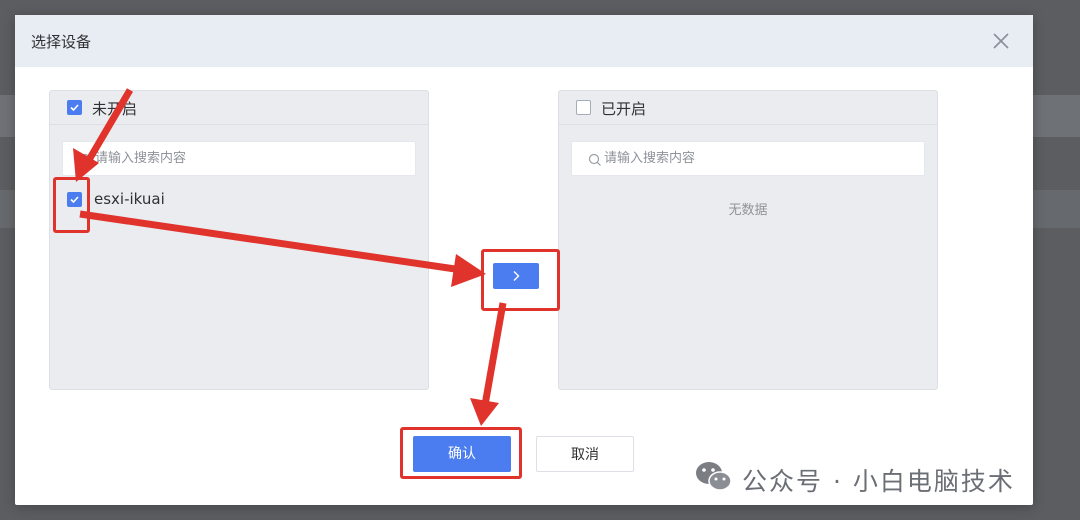  I want to click on annotation-box-transfer, so click(520, 280).